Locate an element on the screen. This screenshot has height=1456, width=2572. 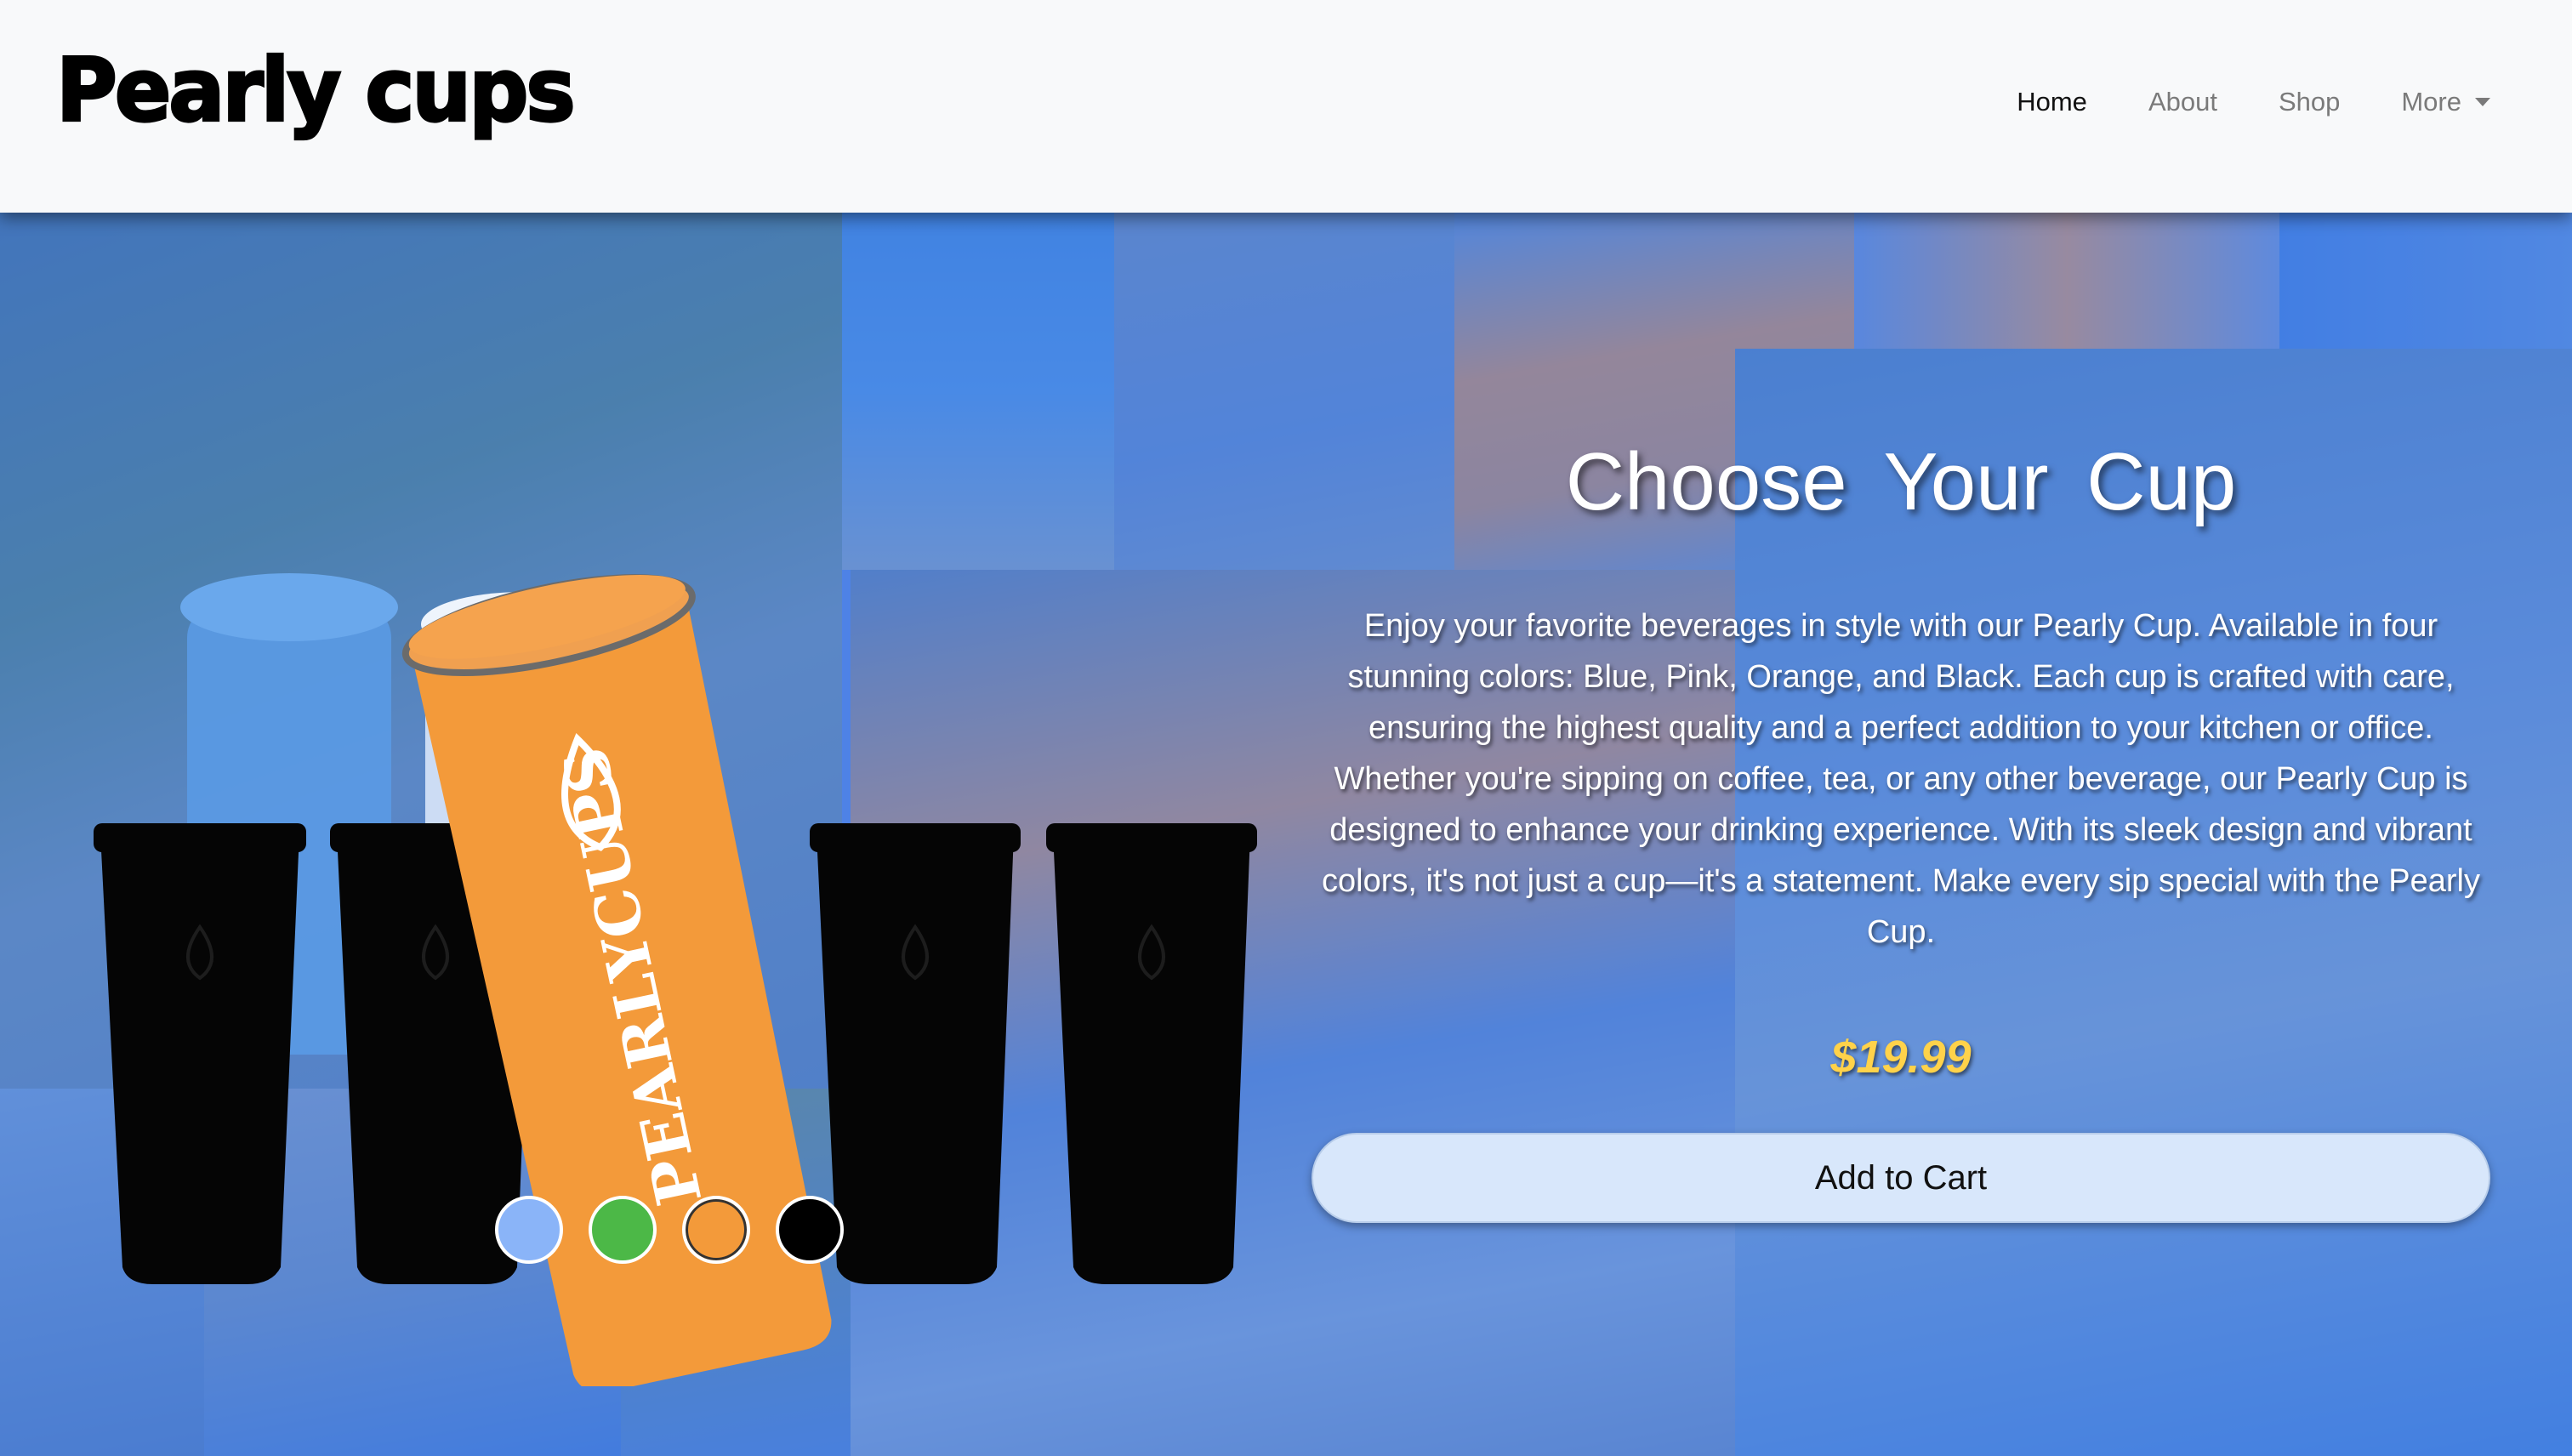
page-title: Choose Your Cup is located at coordinates (1901, 482).